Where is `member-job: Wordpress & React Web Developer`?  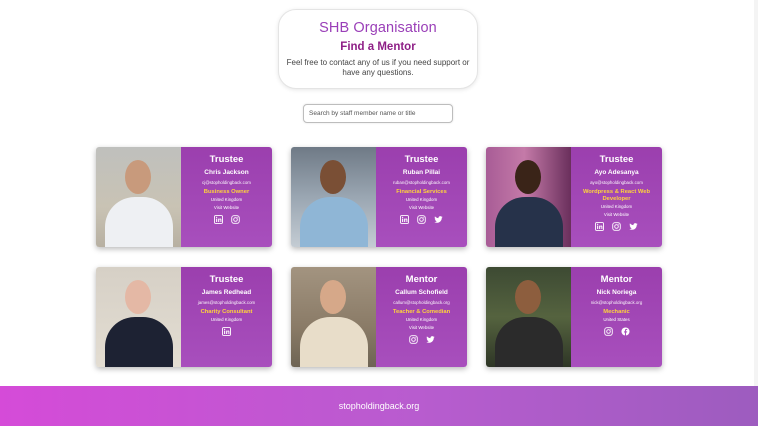 member-job: Wordpress & React Web Developer is located at coordinates (616, 195).